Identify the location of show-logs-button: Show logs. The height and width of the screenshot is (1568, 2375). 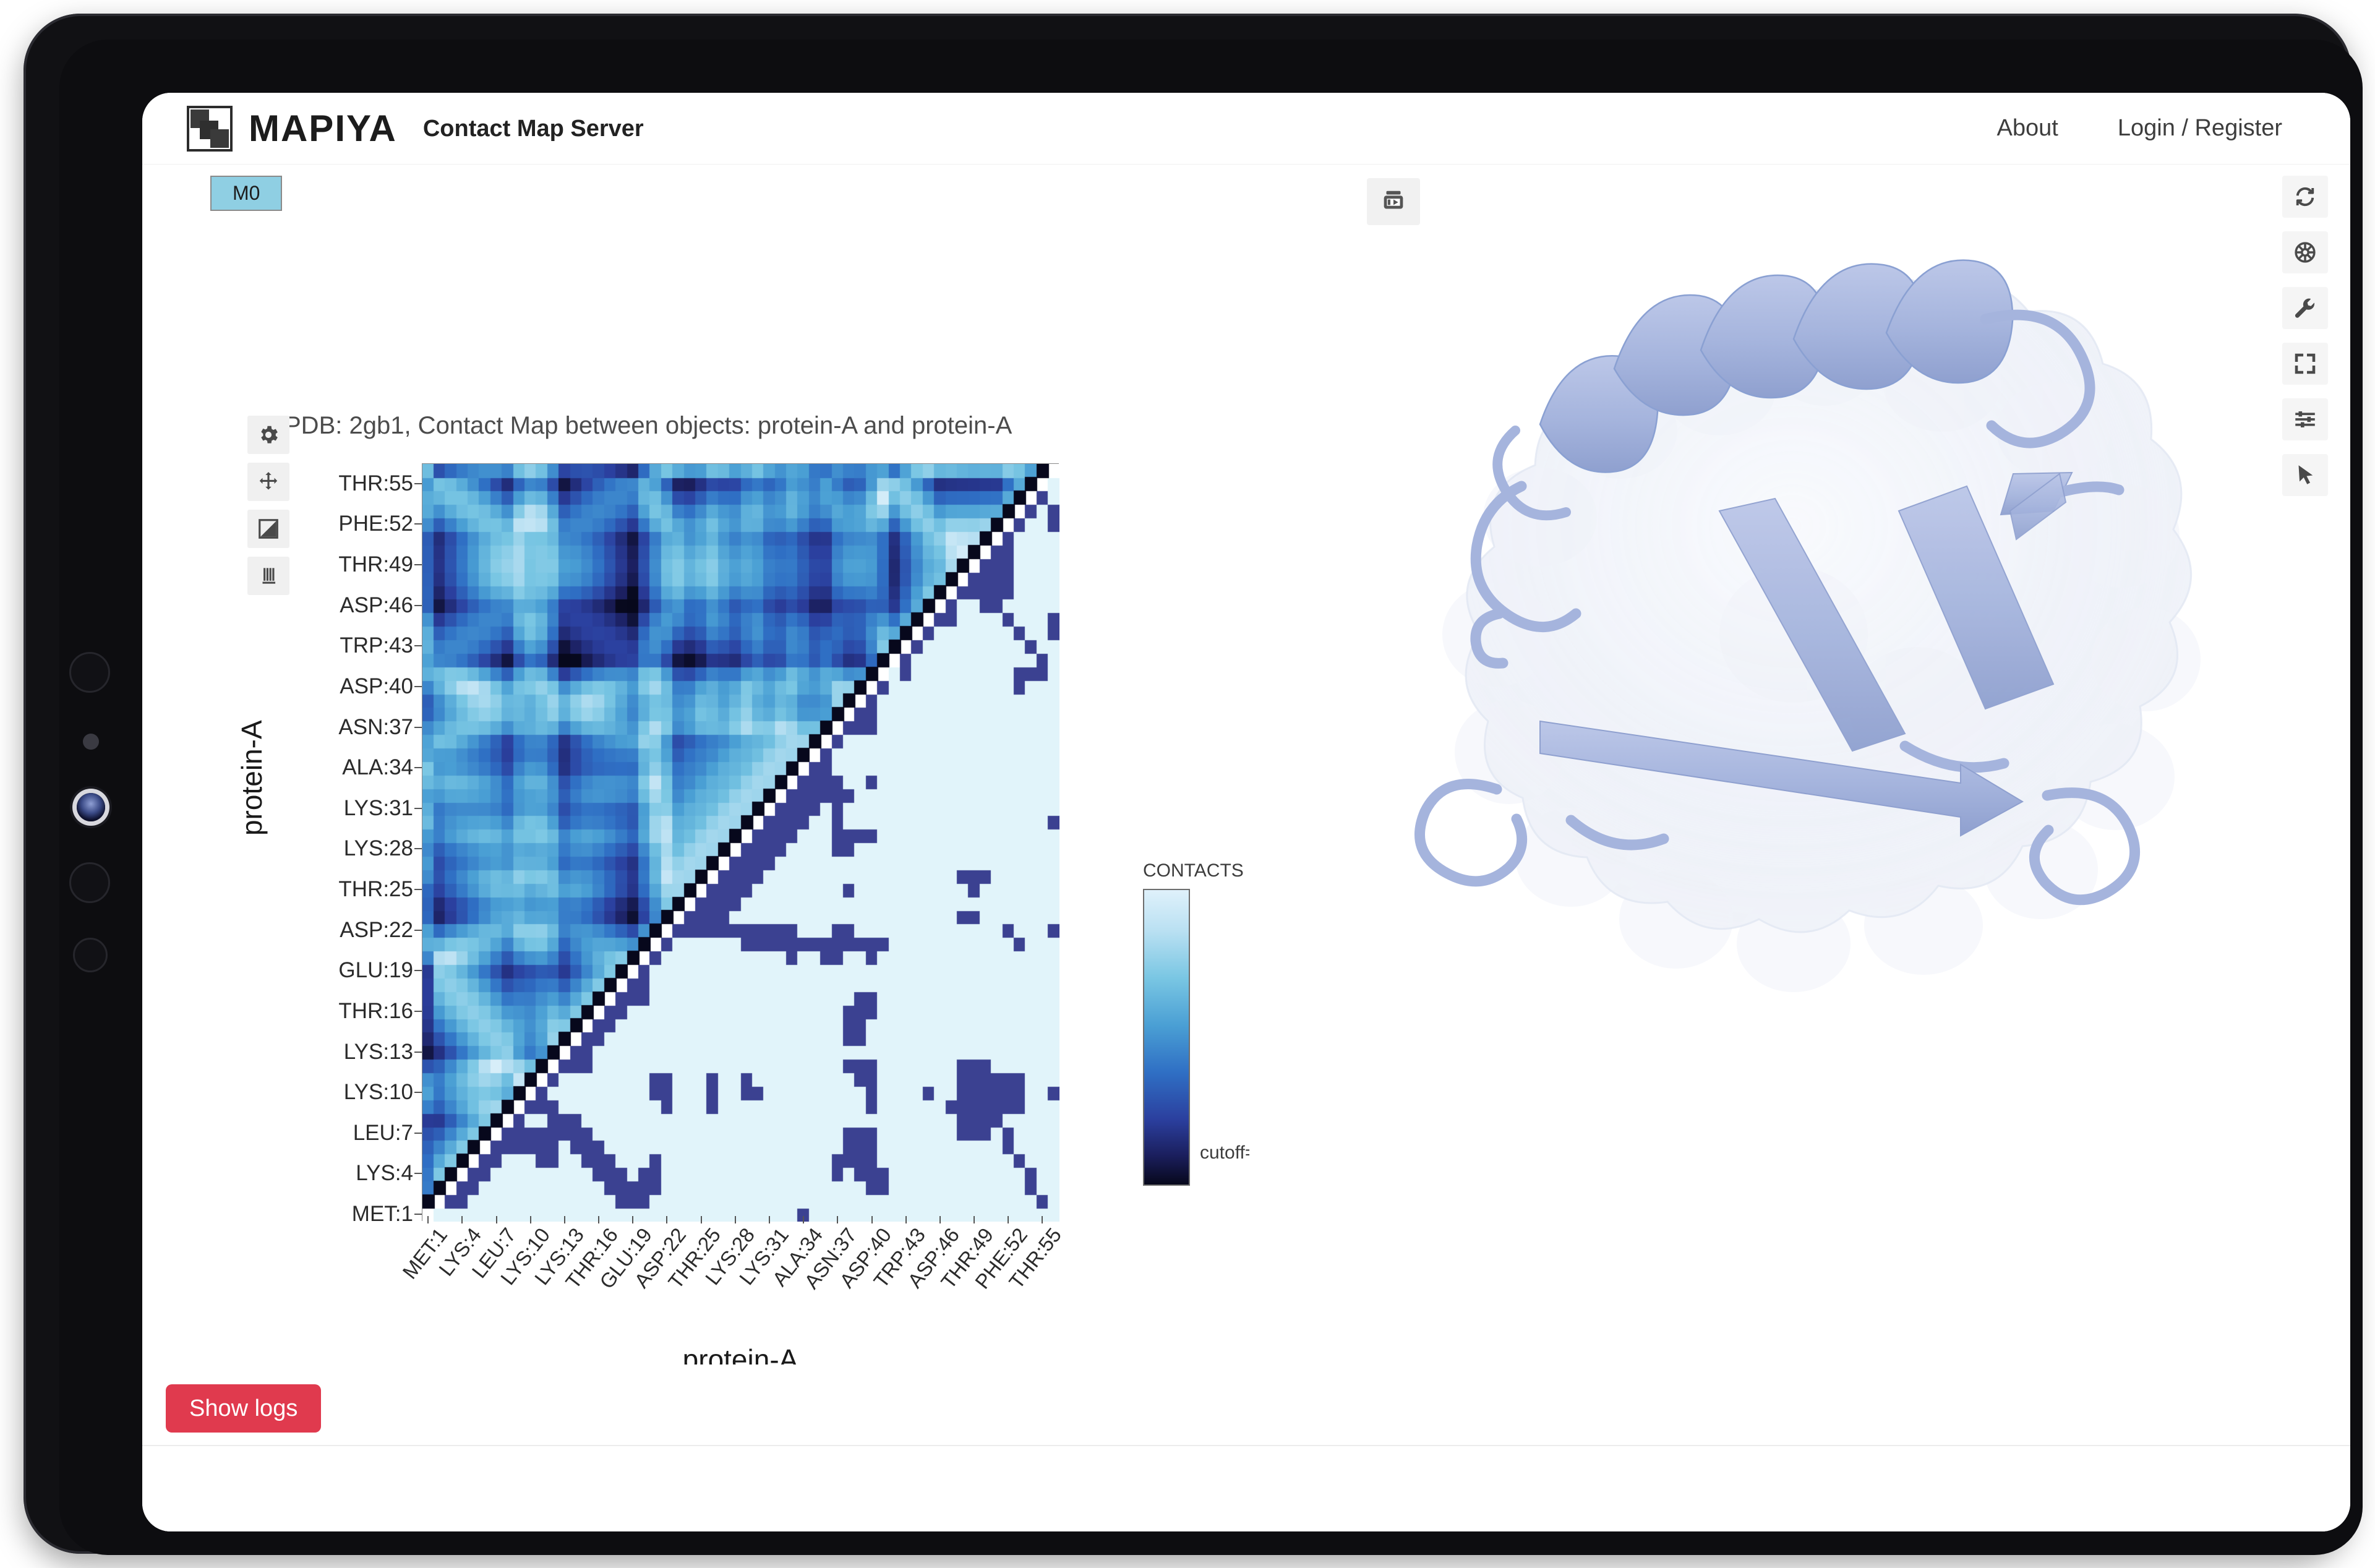
(244, 1409).